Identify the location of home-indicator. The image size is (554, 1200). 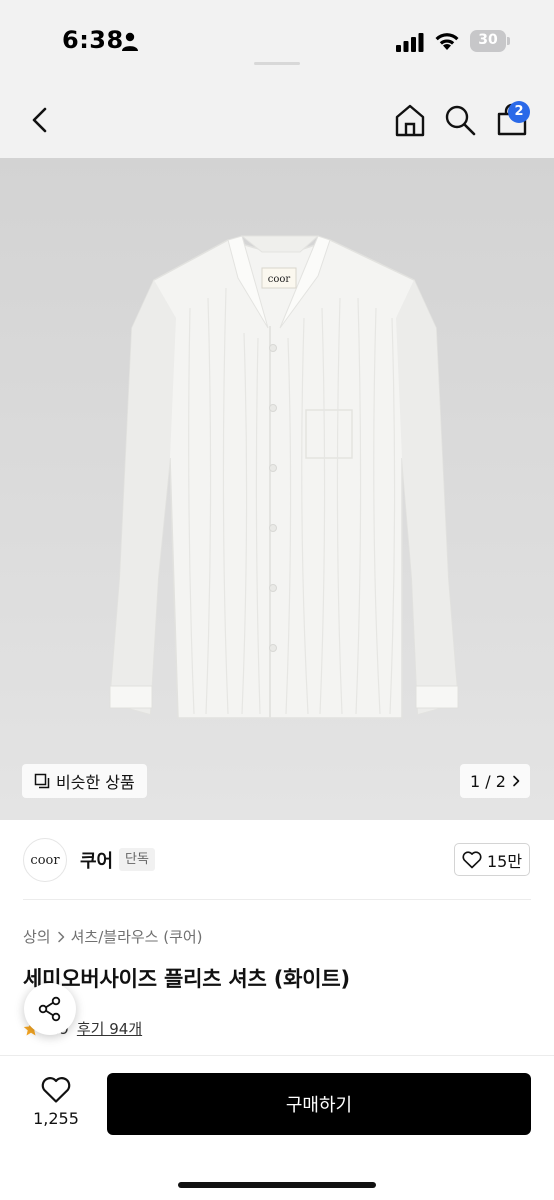
(277, 1185).